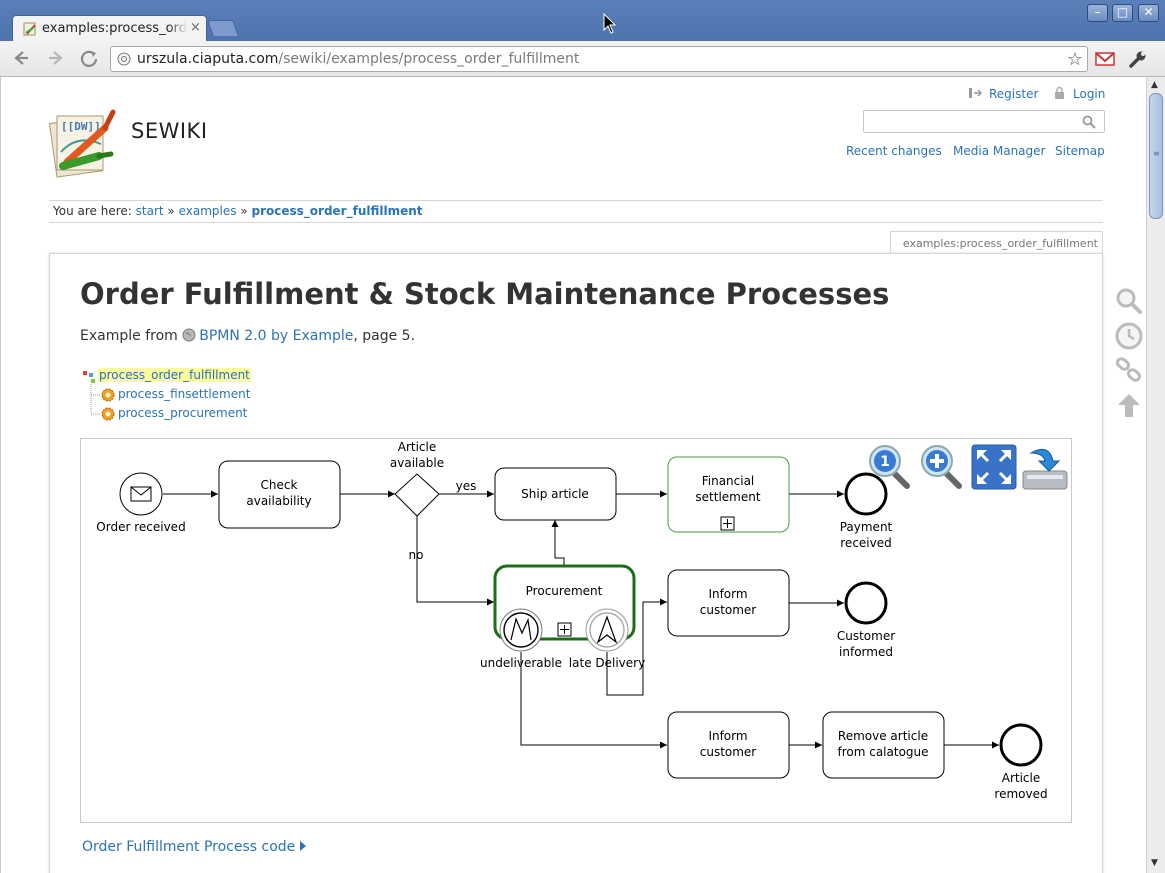 The image size is (1165, 873). What do you see at coordinates (865, 543) in the screenshot?
I see `label-payment-received-2: received` at bounding box center [865, 543].